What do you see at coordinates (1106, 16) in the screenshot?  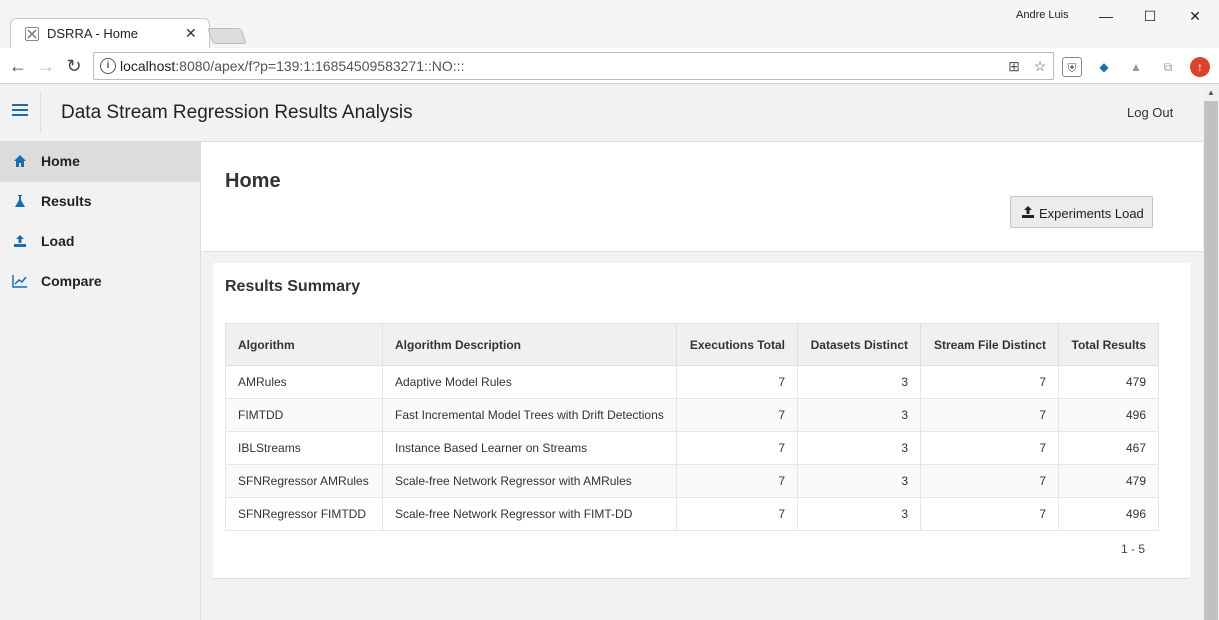 I see `minimize-icon: —` at bounding box center [1106, 16].